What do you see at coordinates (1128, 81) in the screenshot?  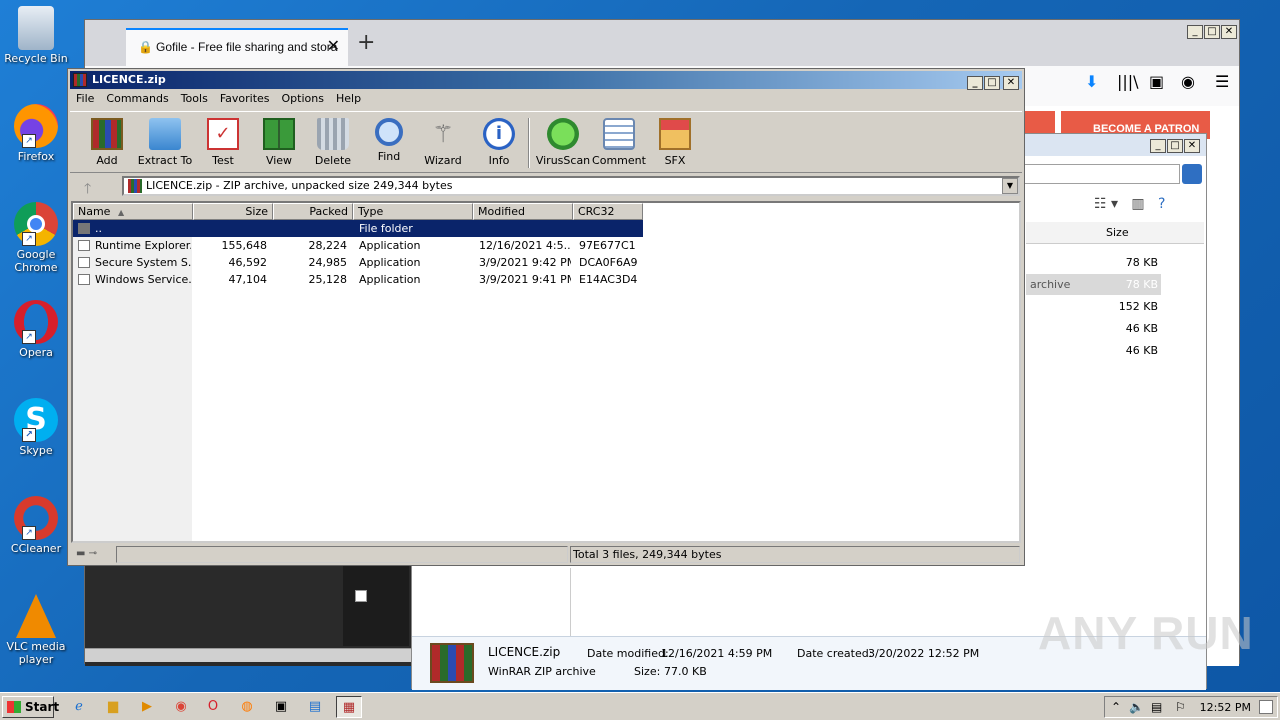 I see `library-icon: |||\` at bounding box center [1128, 81].